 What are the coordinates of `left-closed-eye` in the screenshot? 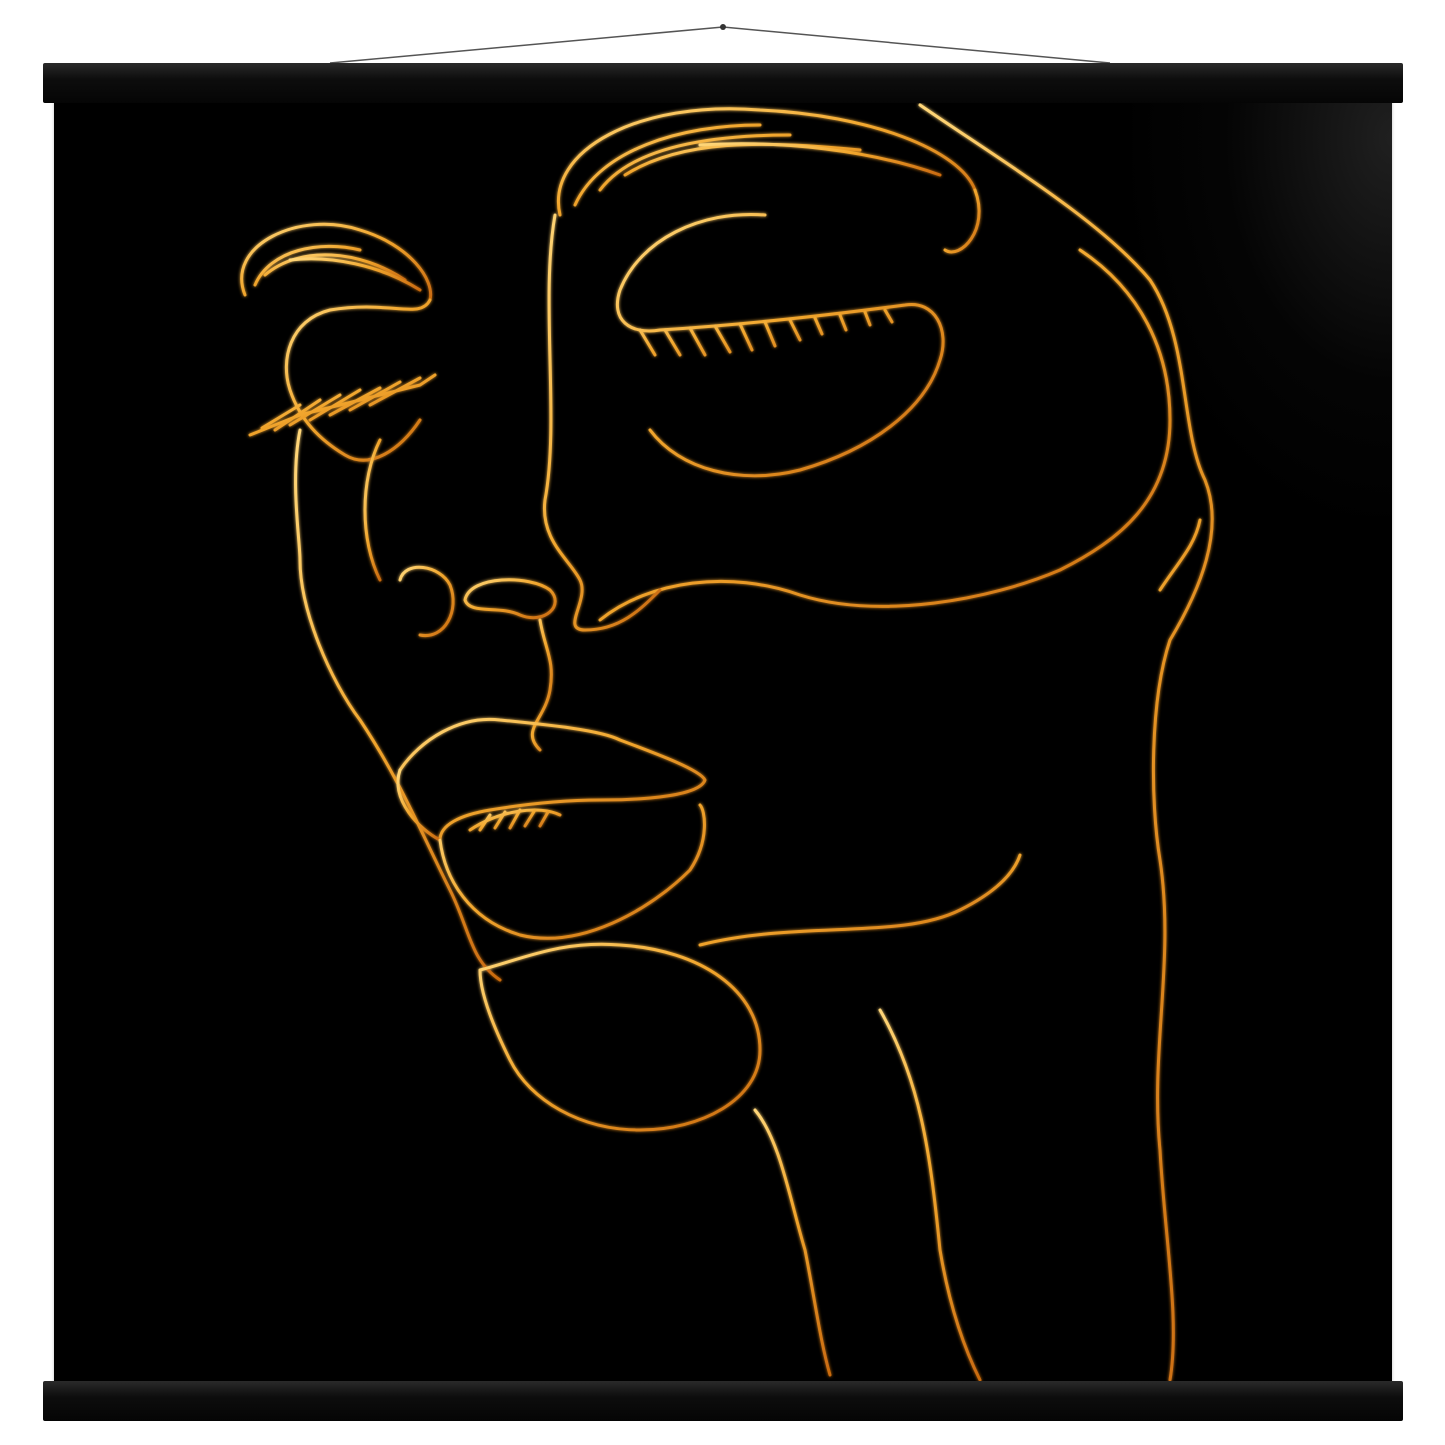 It's located at (342, 380).